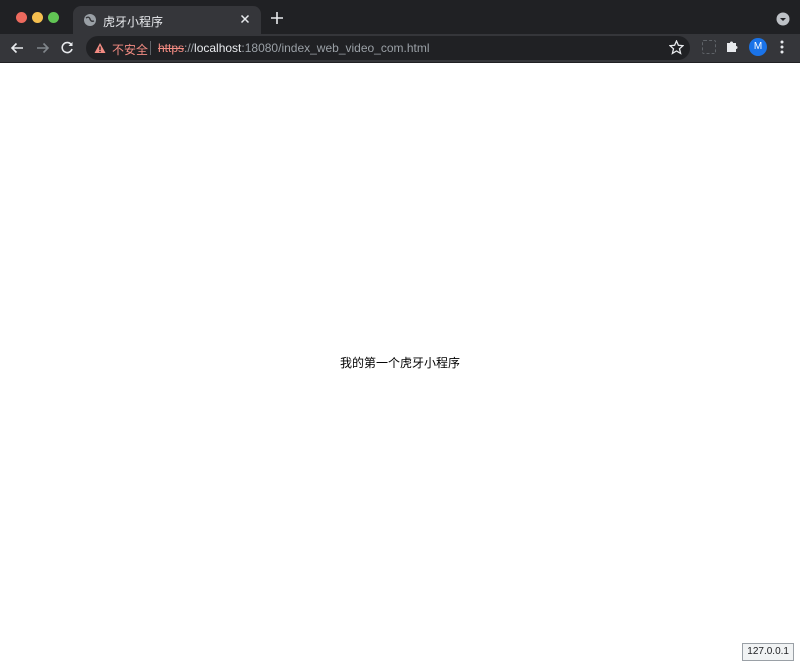  Describe the element at coordinates (399, 363) in the screenshot. I see `page-heading-text: 我的第一个虎牙小程序` at that location.